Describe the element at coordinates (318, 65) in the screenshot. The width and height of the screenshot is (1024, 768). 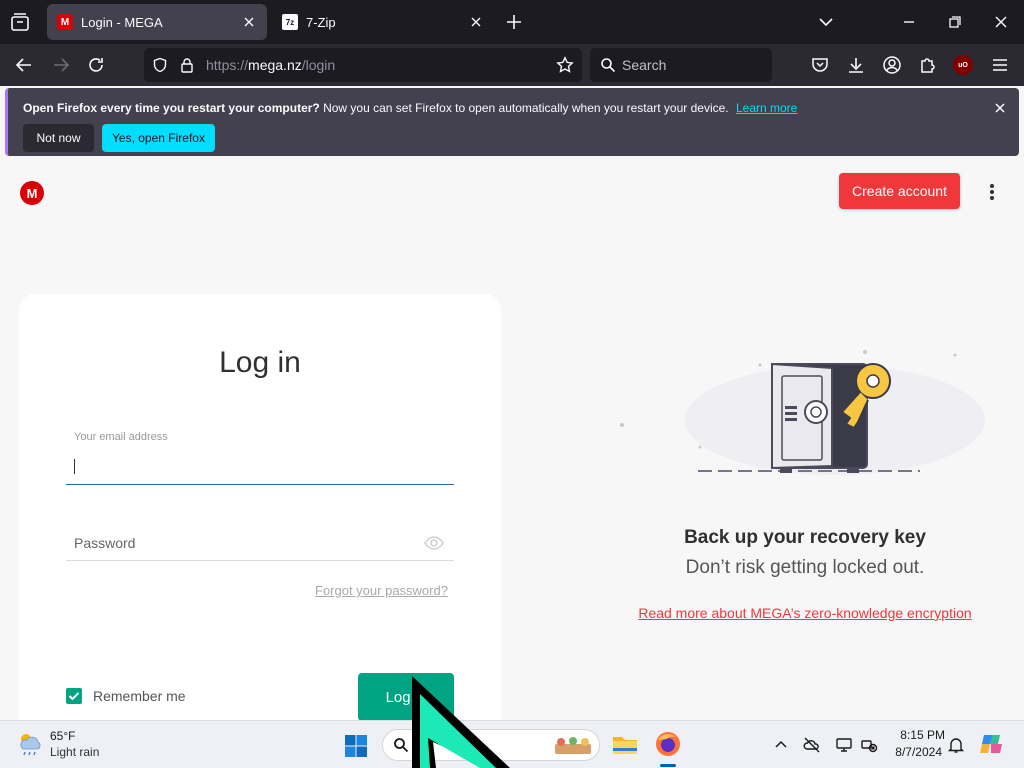
I see `url-path: /login` at that location.